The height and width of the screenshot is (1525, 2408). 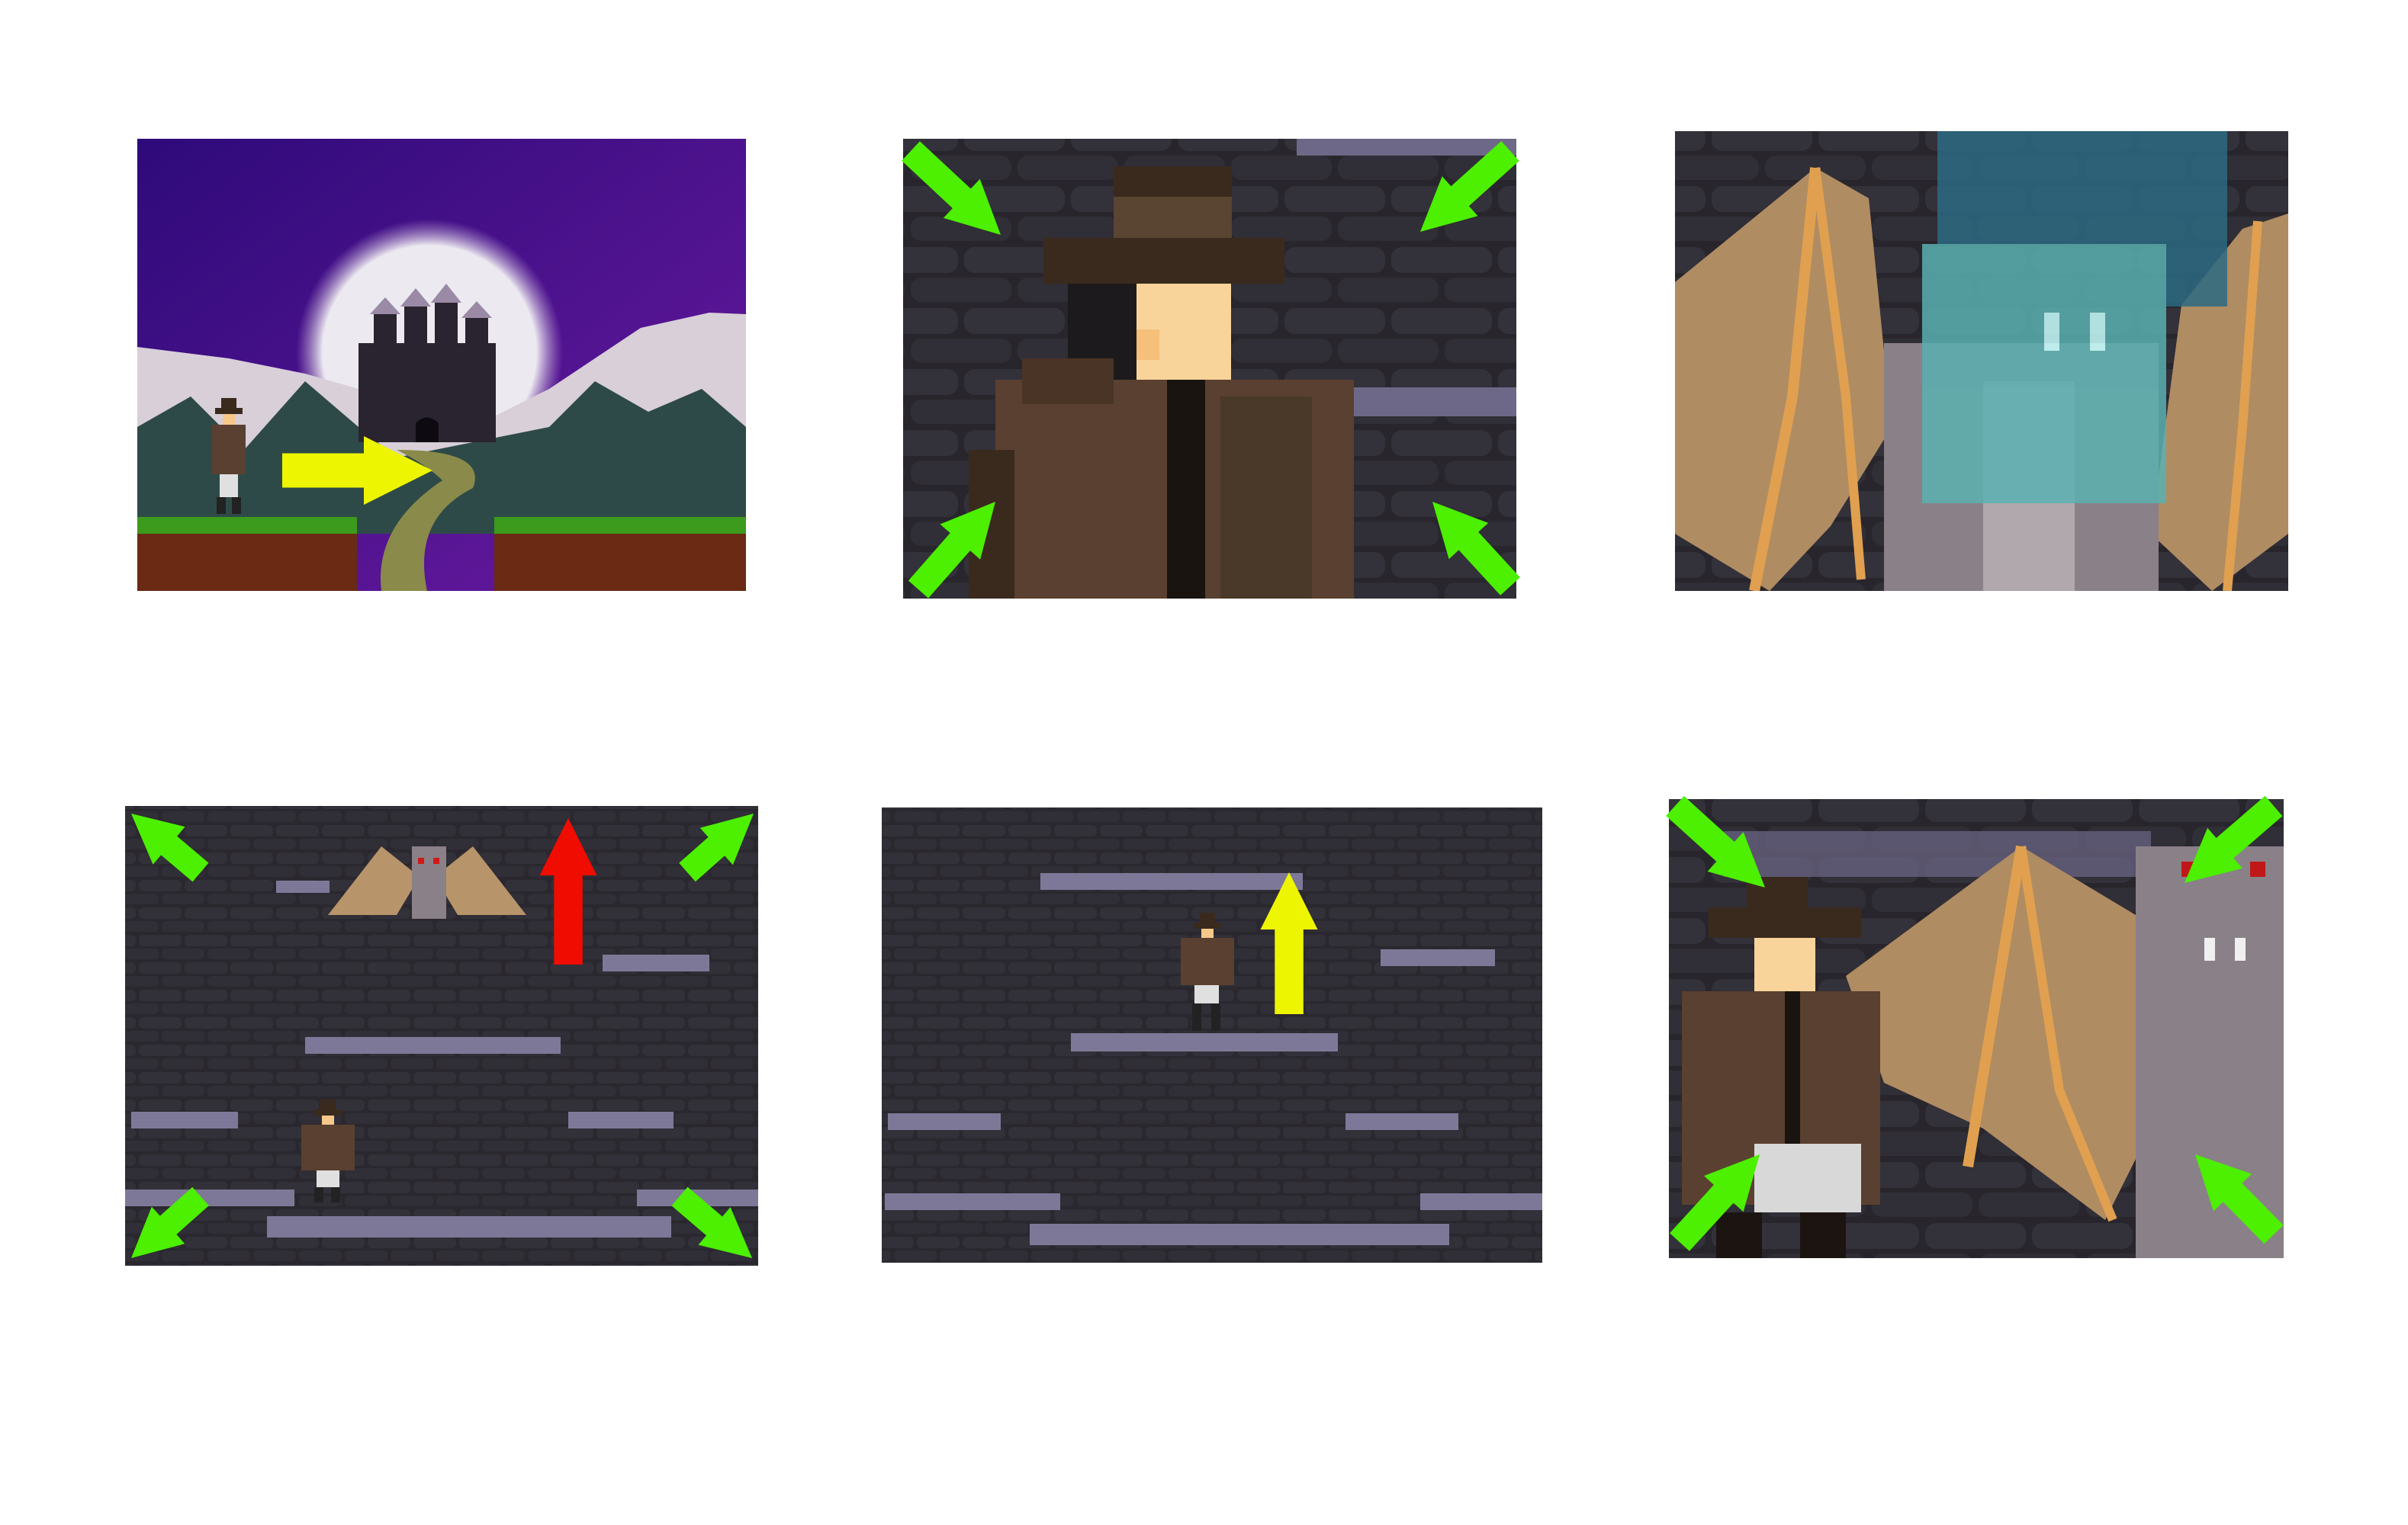 What do you see at coordinates (1212, 1035) in the screenshot?
I see `panel-dungeon-hero-jump` at bounding box center [1212, 1035].